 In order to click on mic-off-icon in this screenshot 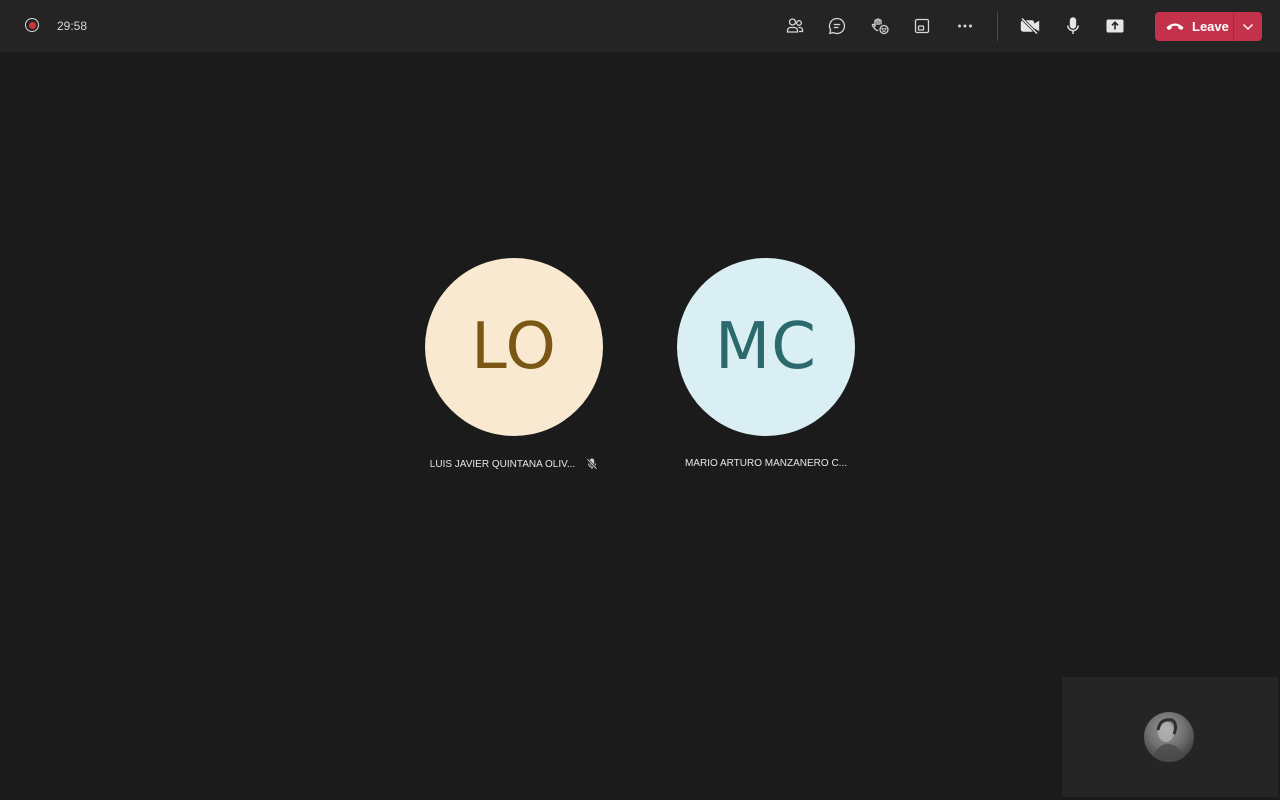, I will do `click(592, 464)`.